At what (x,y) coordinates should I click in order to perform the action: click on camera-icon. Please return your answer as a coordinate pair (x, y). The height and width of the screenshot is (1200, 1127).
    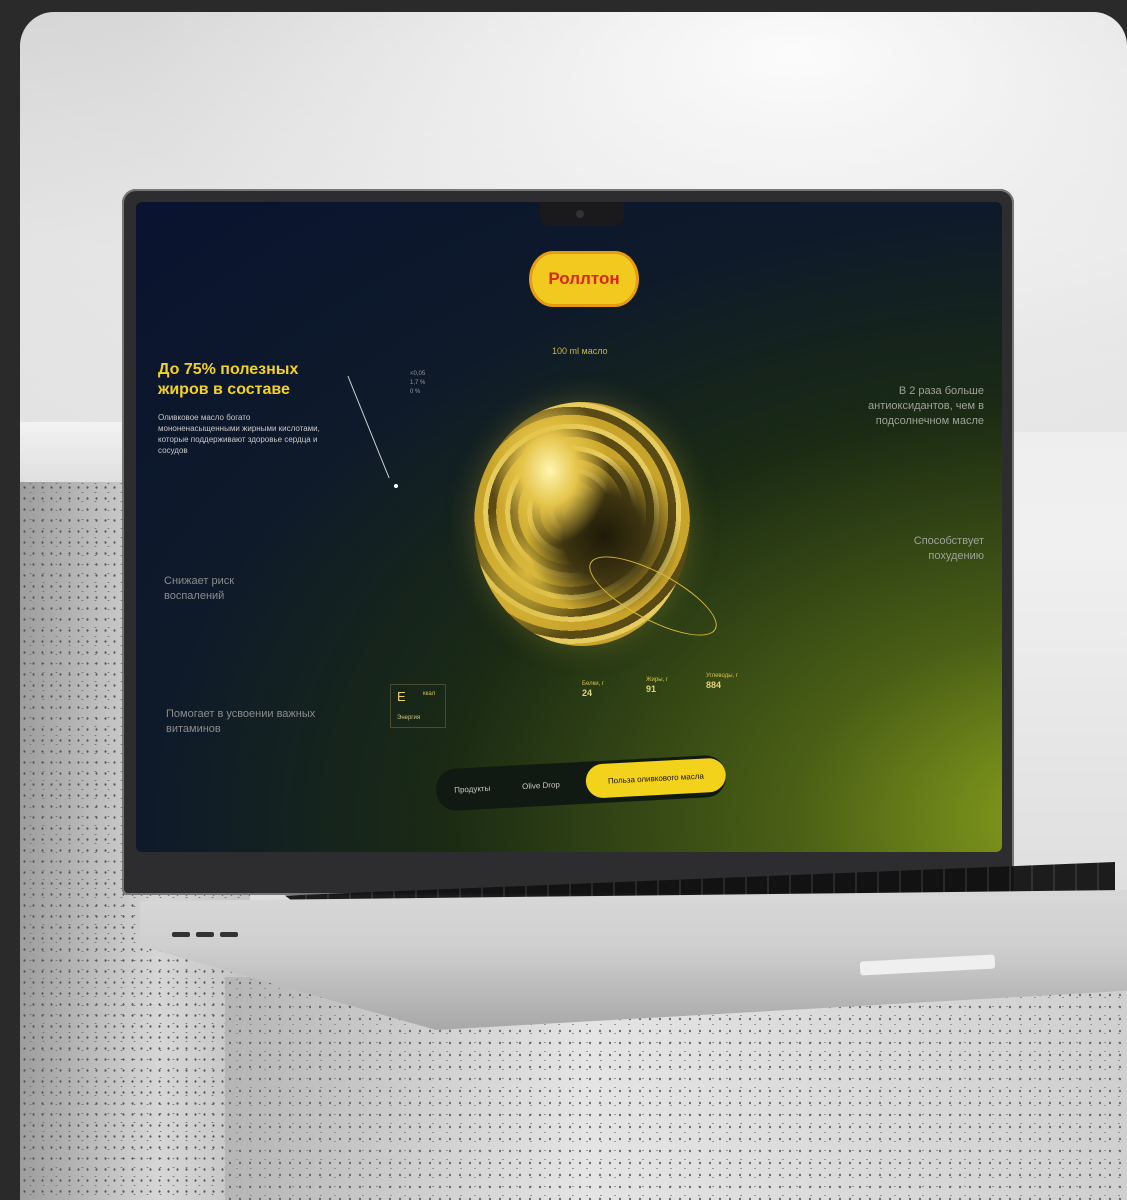
    Looking at the image, I should click on (580, 214).